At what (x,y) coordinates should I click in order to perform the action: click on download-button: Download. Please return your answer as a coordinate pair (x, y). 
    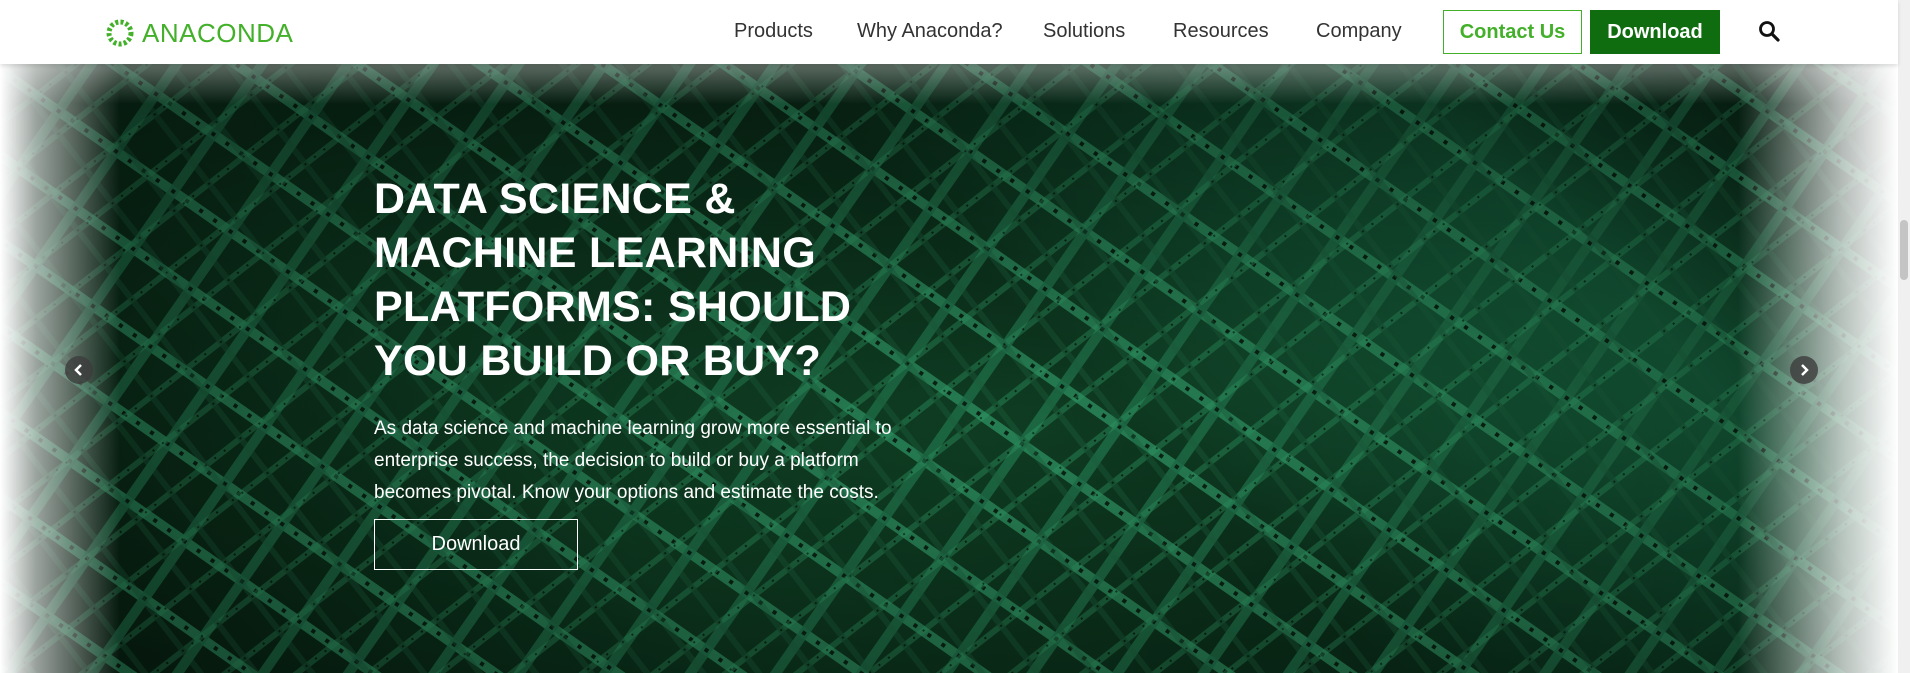
    Looking at the image, I should click on (1655, 32).